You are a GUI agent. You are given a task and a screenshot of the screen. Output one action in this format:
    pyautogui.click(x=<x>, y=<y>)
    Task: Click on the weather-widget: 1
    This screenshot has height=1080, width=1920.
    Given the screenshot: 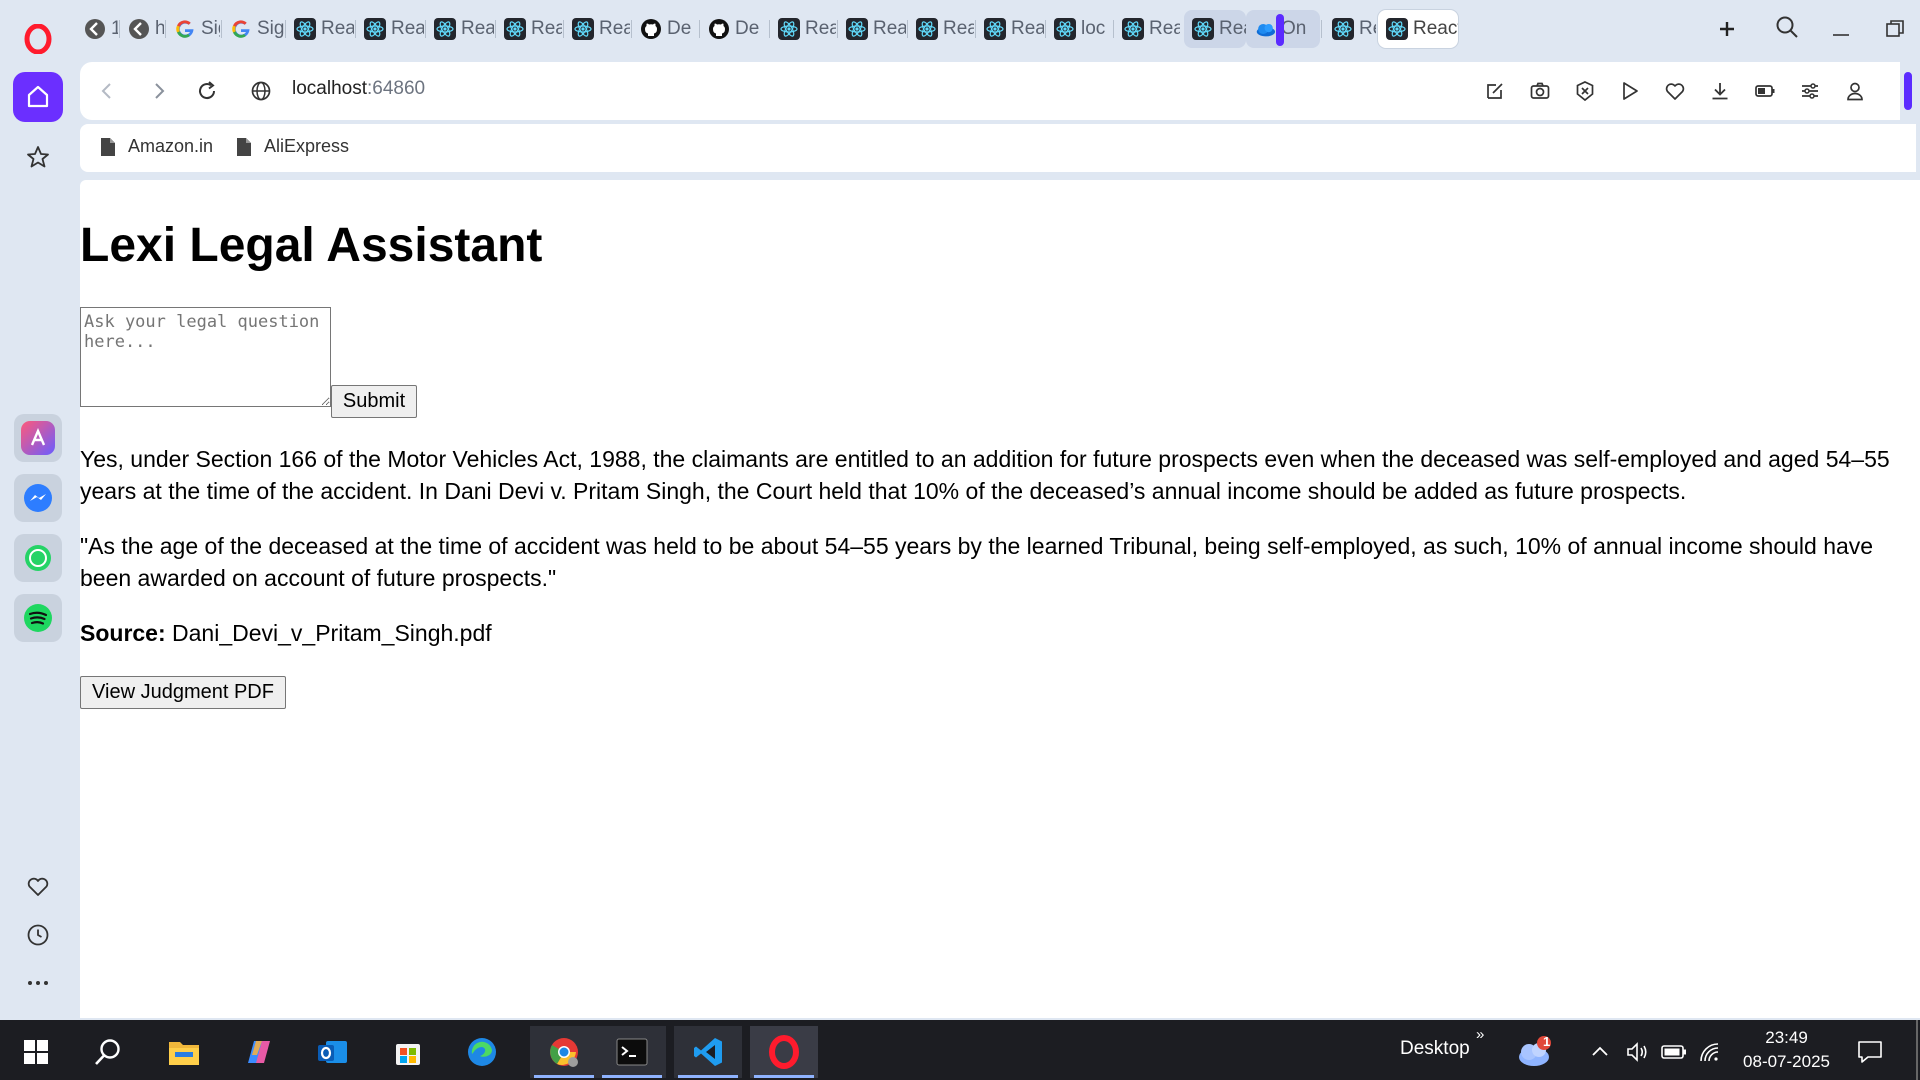 What is the action you would take?
    pyautogui.click(x=1534, y=1052)
    